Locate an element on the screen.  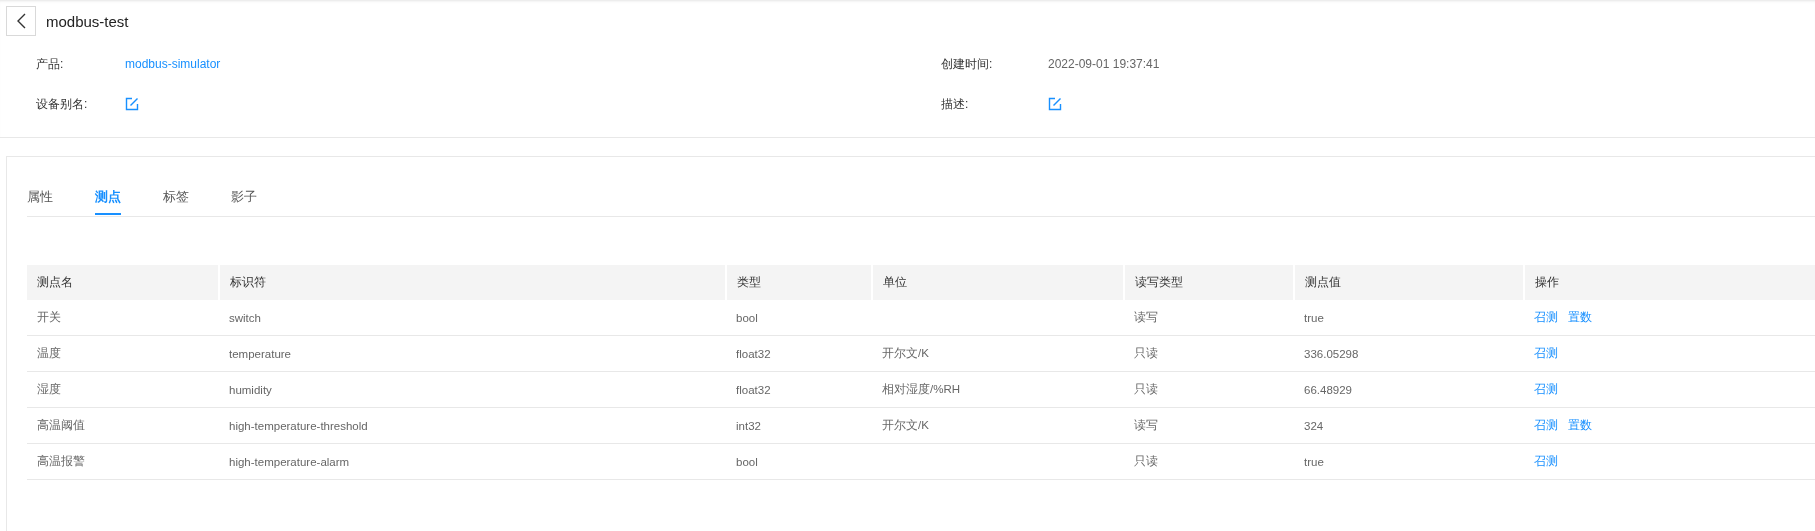
field-value: 2022-09-01 19:37:41 is located at coordinates (1104, 64).